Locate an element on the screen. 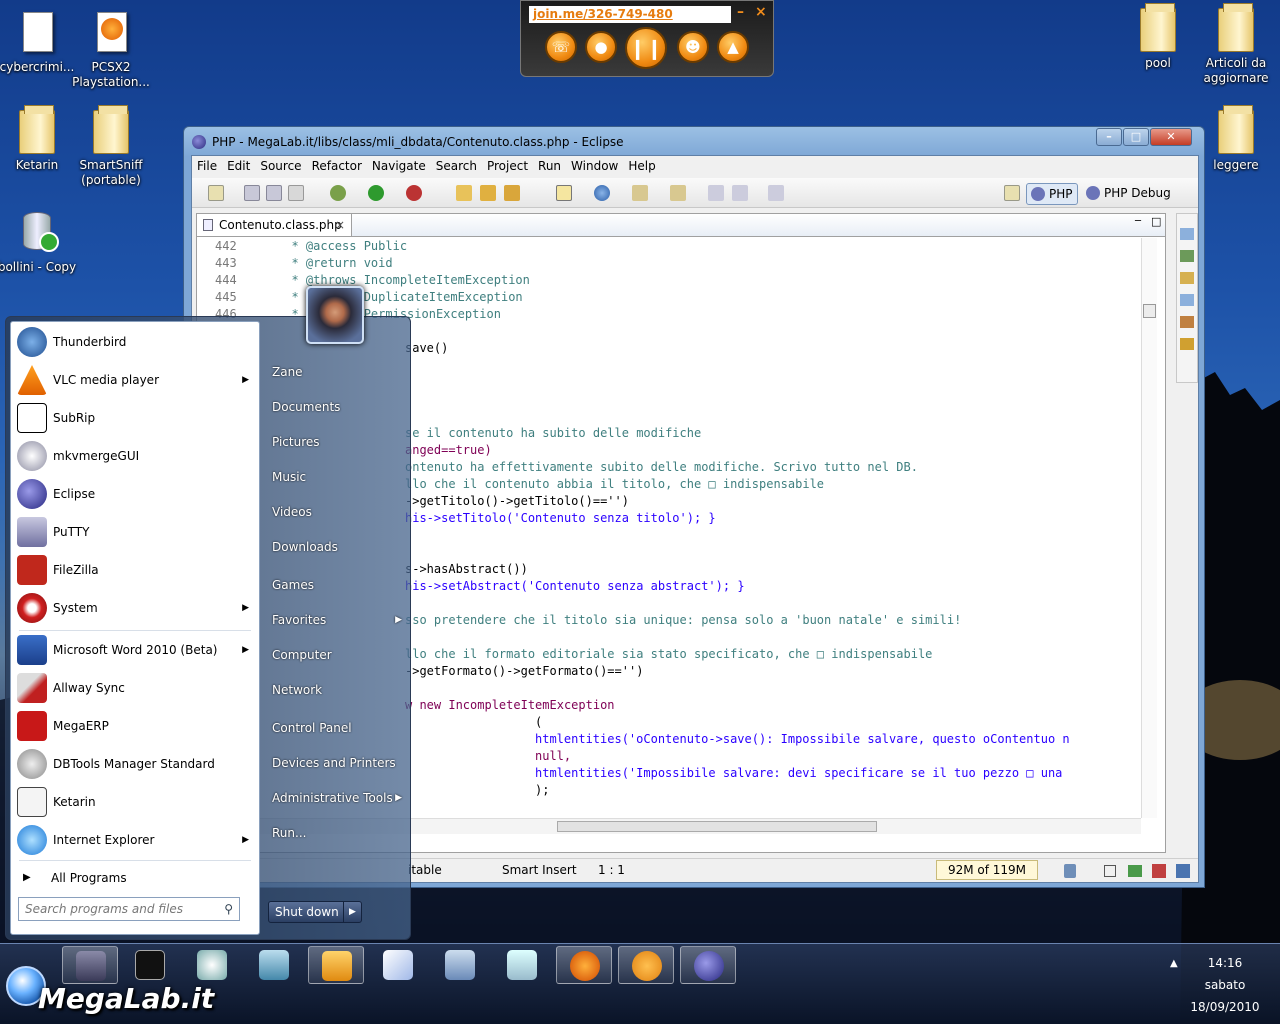 Image resolution: width=1280 pixels, height=1024 pixels. debug-icon is located at coordinates (338, 193).